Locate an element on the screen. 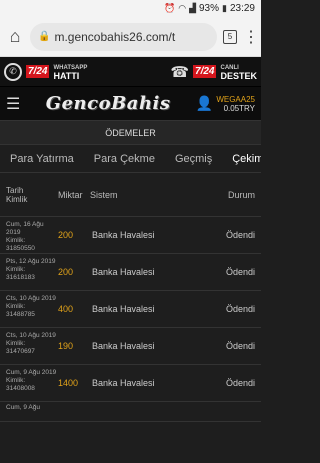 The image size is (320, 463). balance: 0.05TRY is located at coordinates (239, 108).